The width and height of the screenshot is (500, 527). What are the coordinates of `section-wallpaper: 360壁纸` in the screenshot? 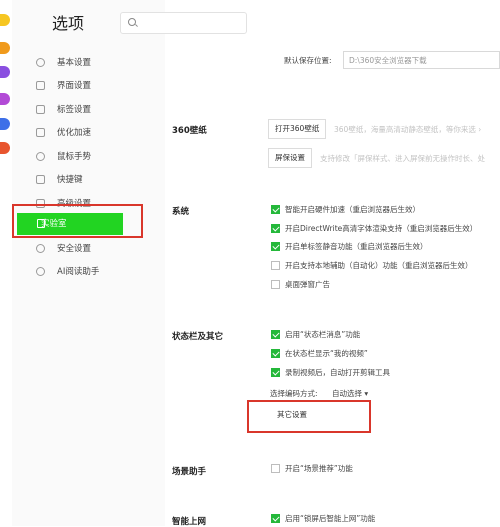 It's located at (189, 131).